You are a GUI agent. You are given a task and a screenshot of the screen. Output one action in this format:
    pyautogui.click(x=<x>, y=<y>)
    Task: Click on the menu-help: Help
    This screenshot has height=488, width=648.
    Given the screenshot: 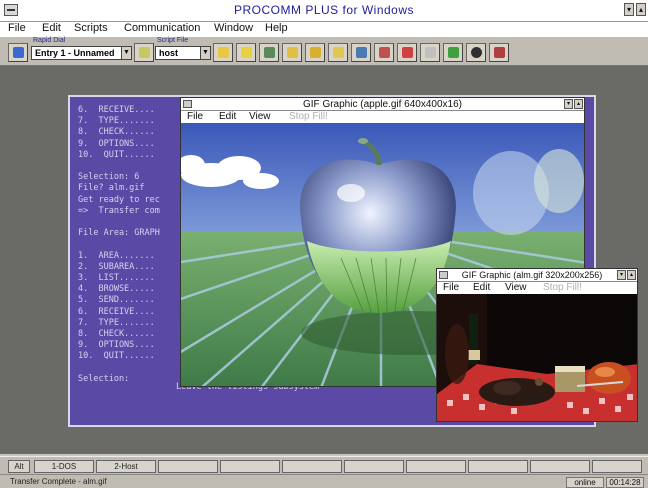 What is the action you would take?
    pyautogui.click(x=276, y=28)
    